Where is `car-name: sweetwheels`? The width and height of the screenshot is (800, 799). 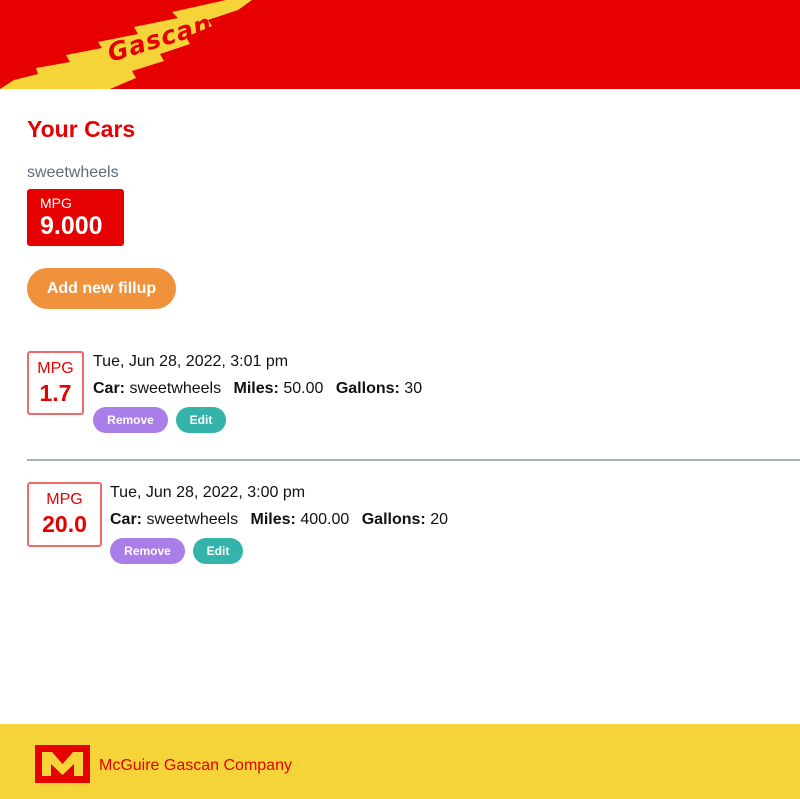
car-name: sweetwheels is located at coordinates (73, 172).